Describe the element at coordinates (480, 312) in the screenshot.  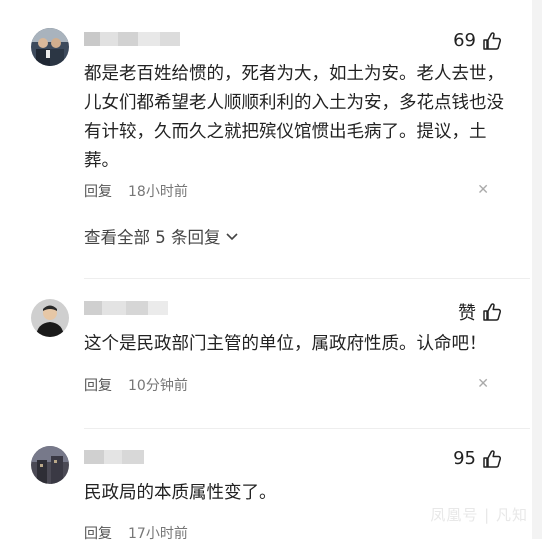
I see `like-count: 赞` at that location.